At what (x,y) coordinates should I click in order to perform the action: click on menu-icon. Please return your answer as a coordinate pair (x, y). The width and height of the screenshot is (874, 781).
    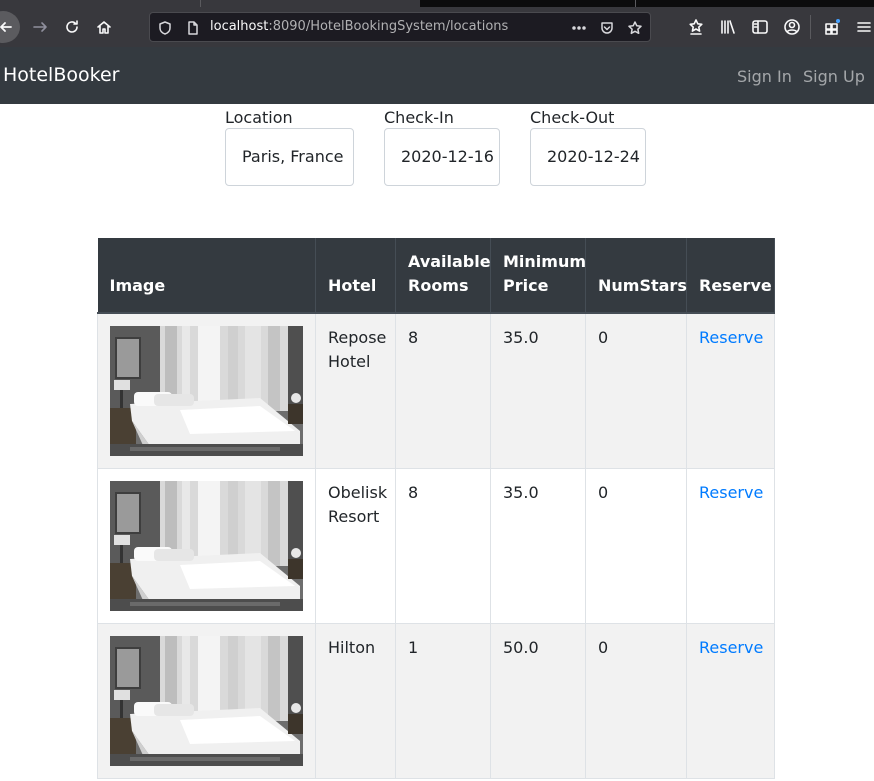
    Looking at the image, I should click on (864, 27).